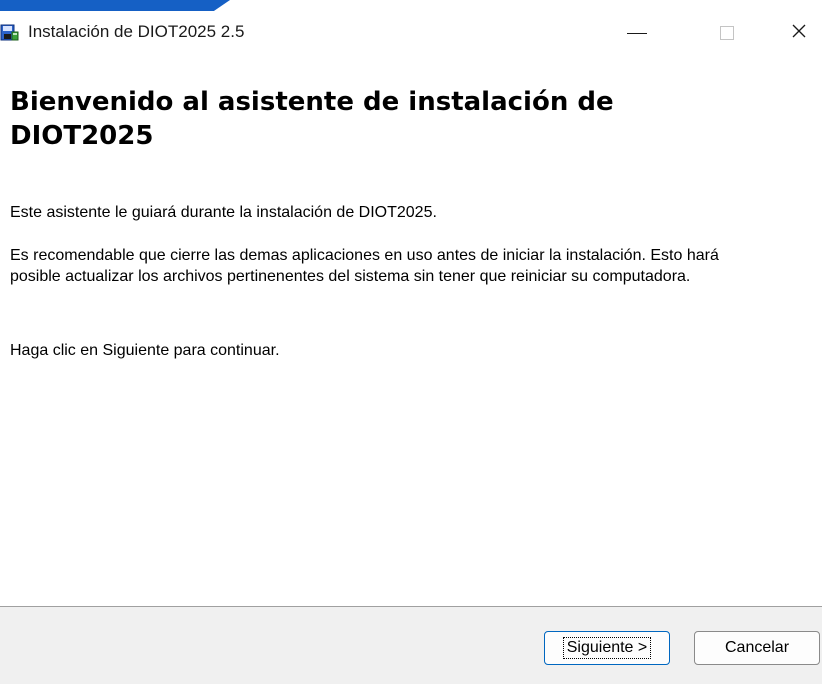  I want to click on close-button, so click(799, 33).